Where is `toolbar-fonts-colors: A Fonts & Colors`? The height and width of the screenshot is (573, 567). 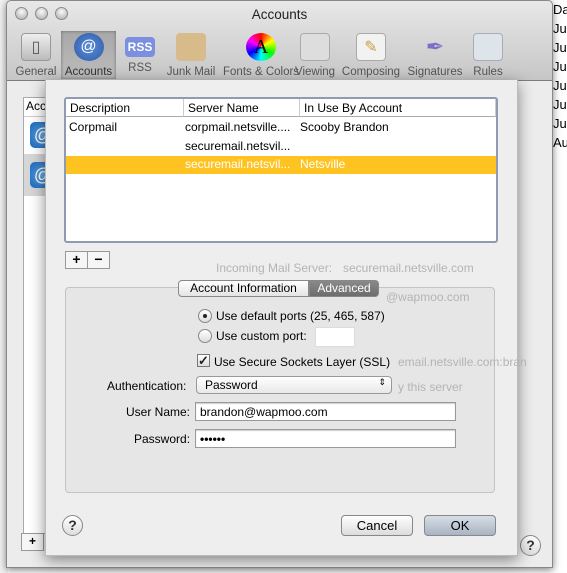
toolbar-fonts-colors: A Fonts & Colors is located at coordinates (261, 55).